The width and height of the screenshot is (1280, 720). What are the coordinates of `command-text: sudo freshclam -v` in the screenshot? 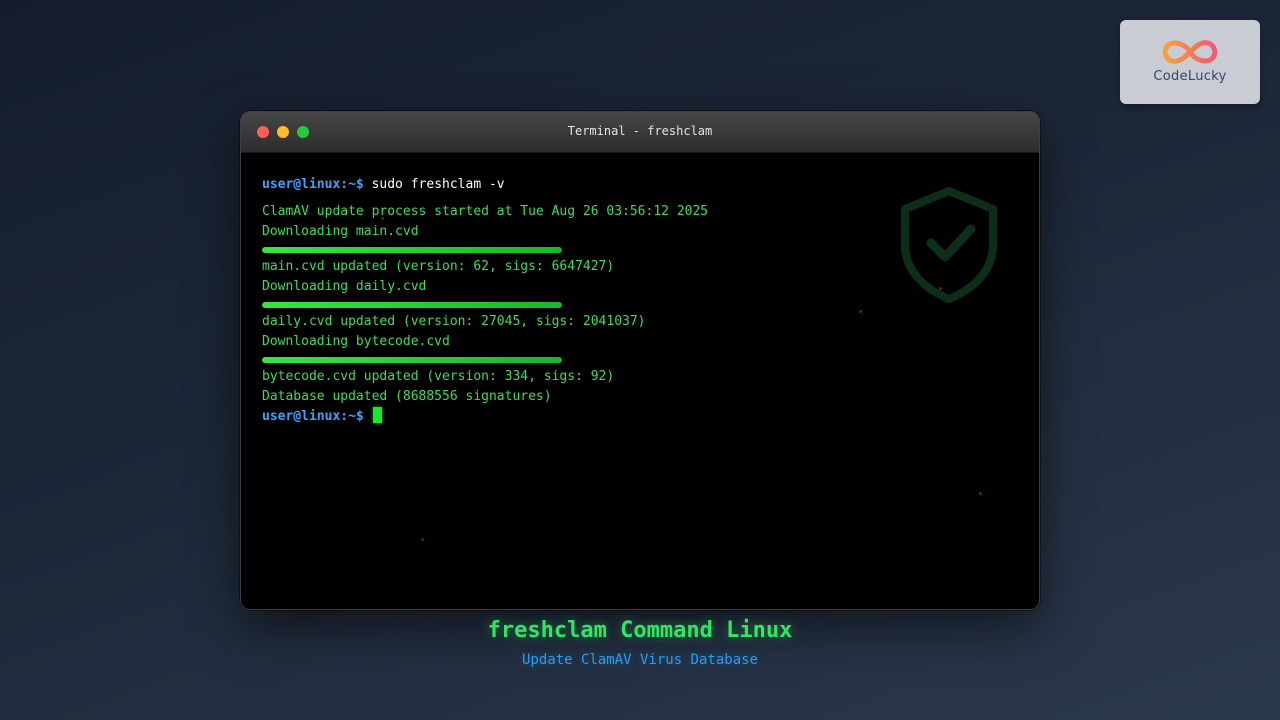 It's located at (434, 184).